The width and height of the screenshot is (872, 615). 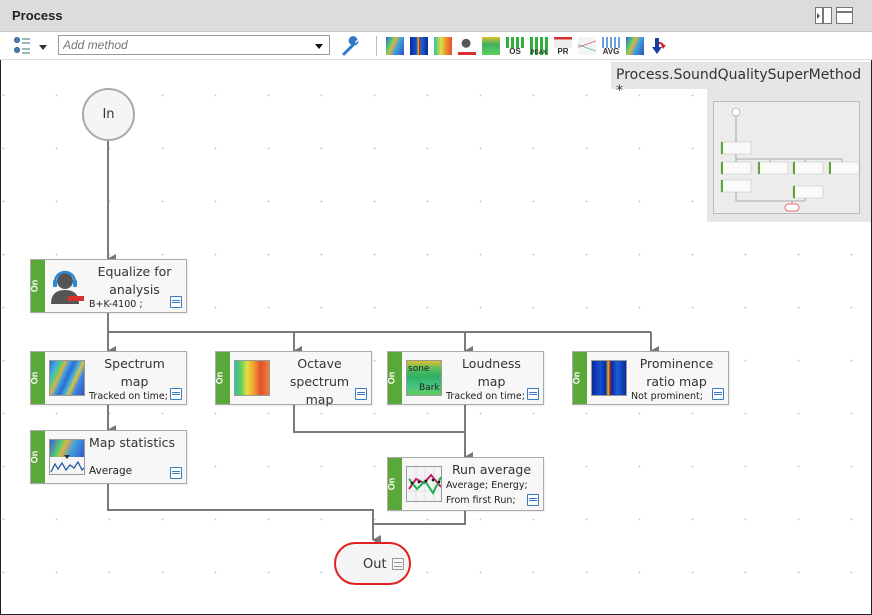 I want to click on prominence-ratio-icon: PR, so click(x=563, y=46).